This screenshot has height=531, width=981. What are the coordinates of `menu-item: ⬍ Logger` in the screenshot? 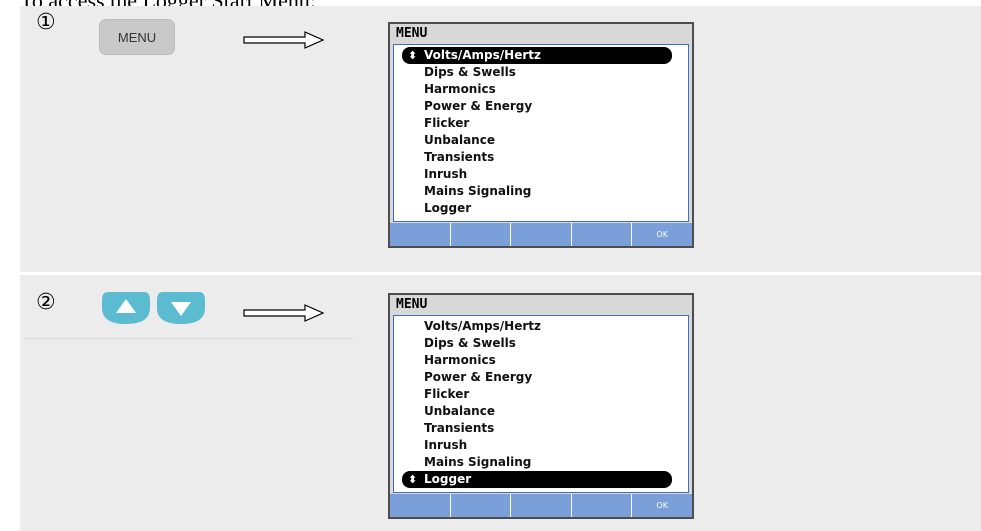 It's located at (537, 479).